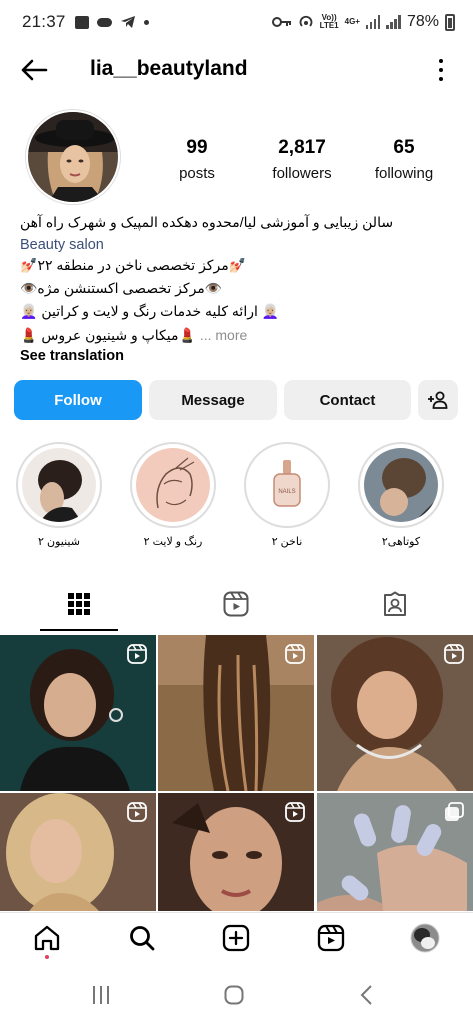  I want to click on status-bar: 21:37 Vo)) LTE1 4G+ 78%, so click(236, 22).